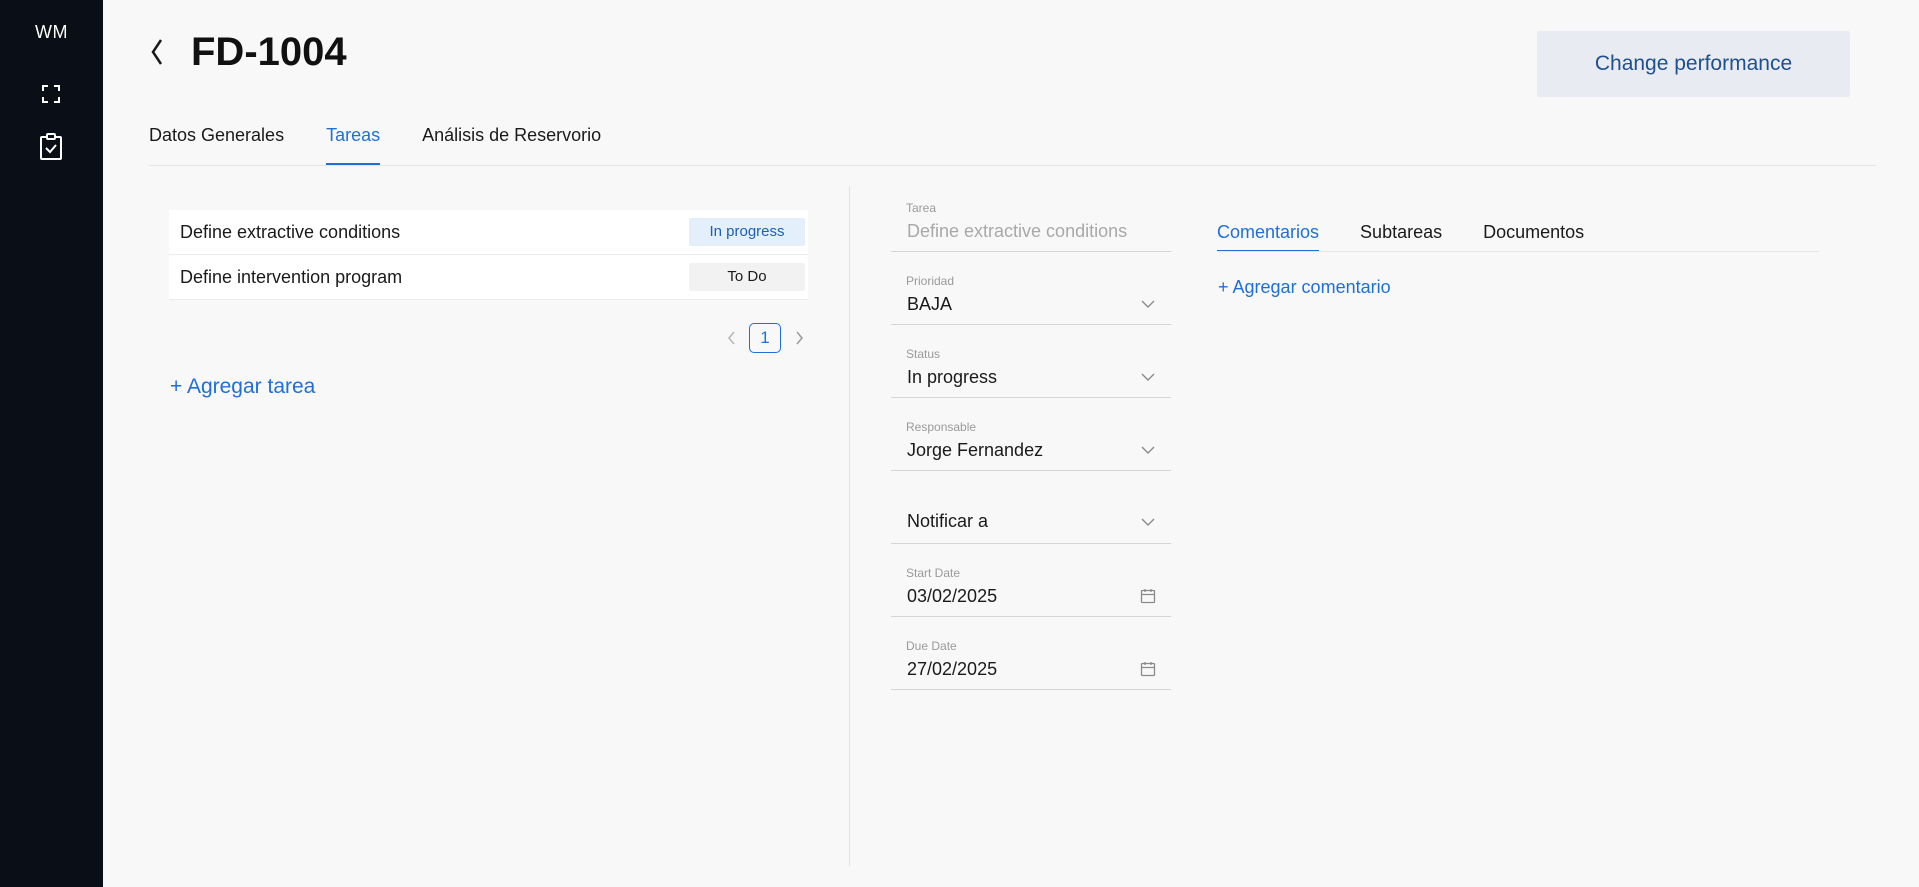 Image resolution: width=1919 pixels, height=887 pixels. I want to click on next-page-icon, so click(799, 338).